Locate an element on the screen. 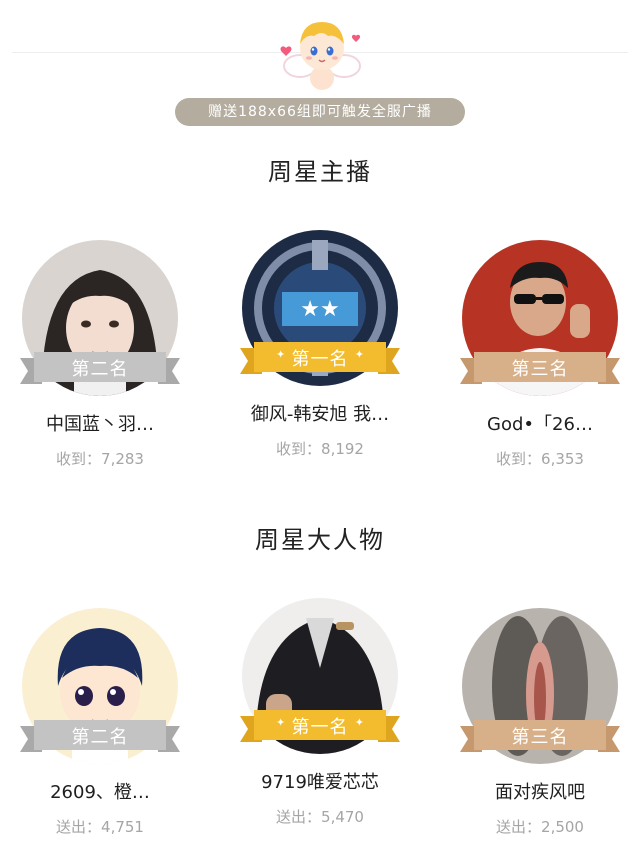  anchor-card-first: ★★ ✦ 第一名 ✦ 御风-韩安旭 我… 收到：8,192 is located at coordinates (320, 360).